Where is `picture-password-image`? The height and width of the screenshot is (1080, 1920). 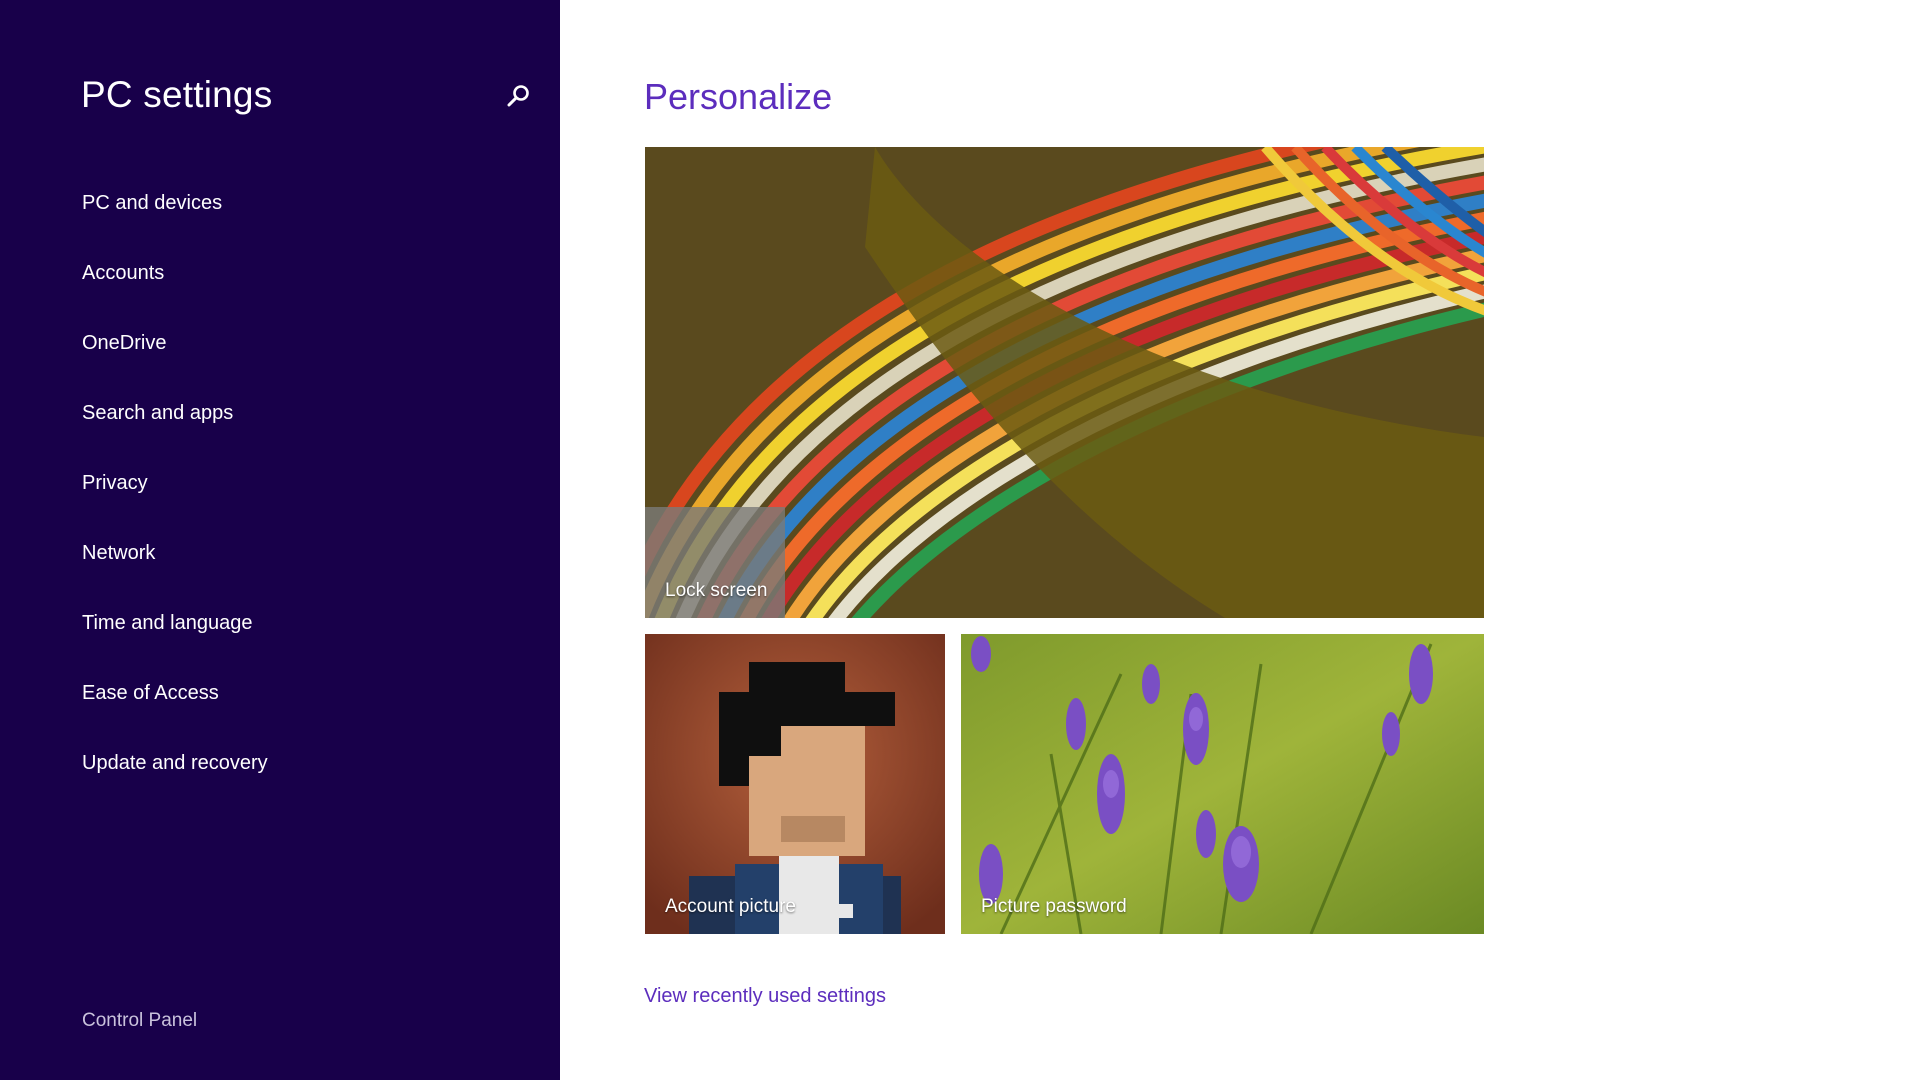 picture-password-image is located at coordinates (1222, 784).